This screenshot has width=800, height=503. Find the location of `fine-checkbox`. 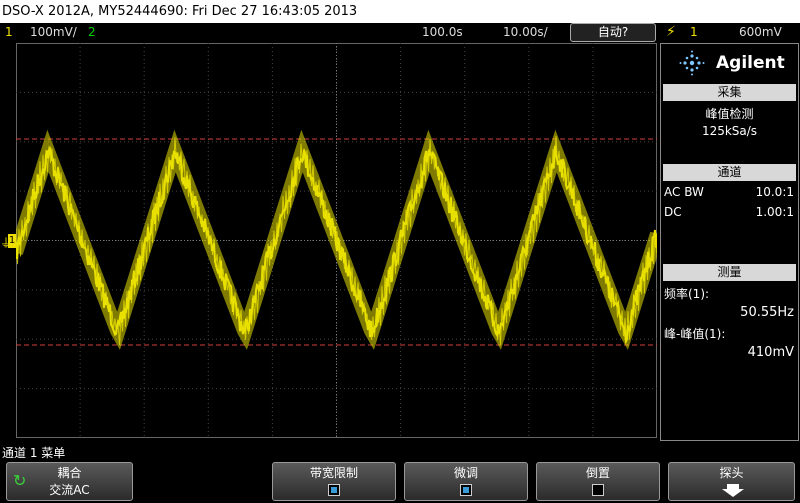

fine-checkbox is located at coordinates (466, 490).